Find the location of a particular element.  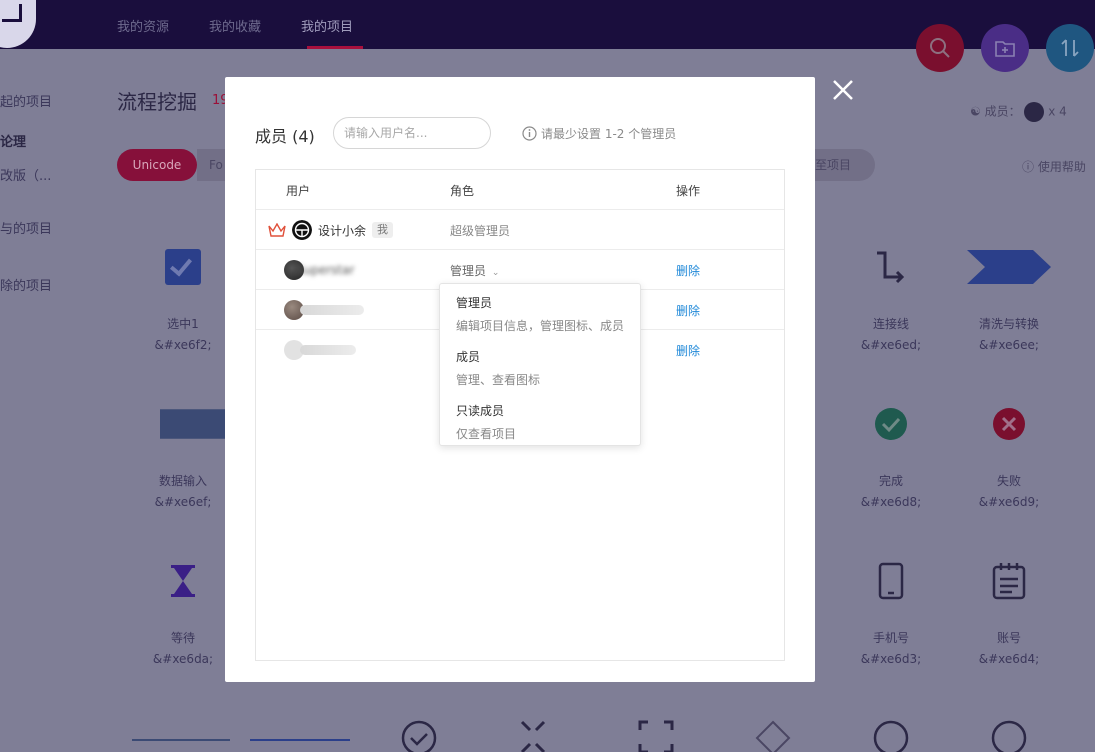

sort-button is located at coordinates (1070, 48).